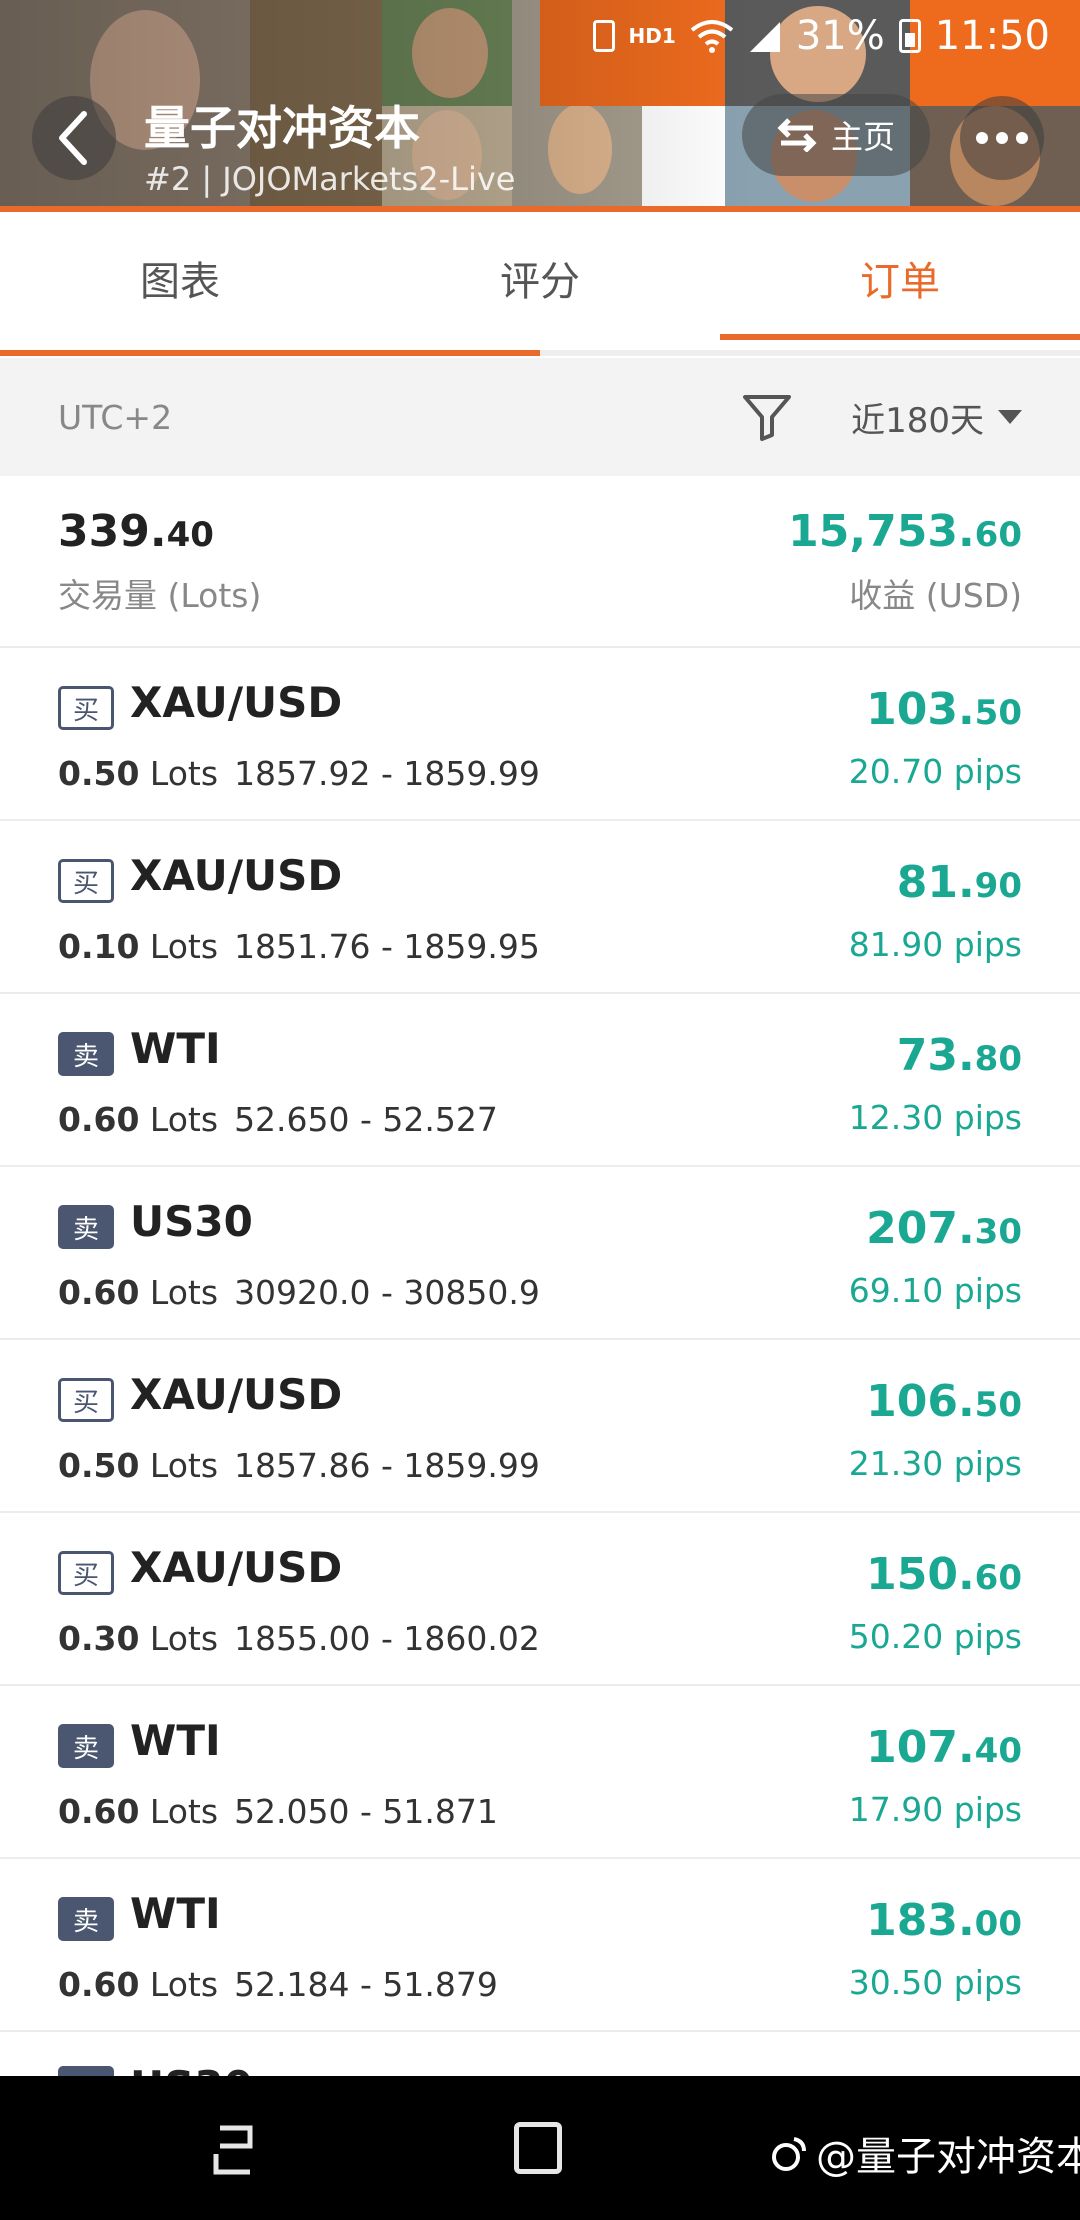  What do you see at coordinates (603, 36) in the screenshot?
I see `battery-saver-icon` at bounding box center [603, 36].